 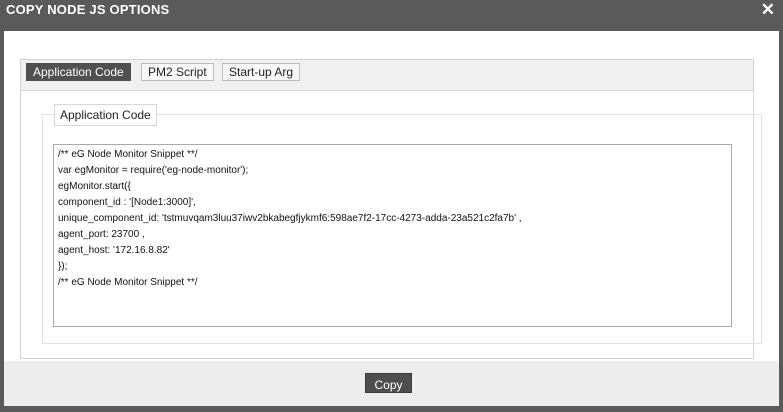 I want to click on code-line: agent_port: 23700 ,, so click(x=101, y=234).